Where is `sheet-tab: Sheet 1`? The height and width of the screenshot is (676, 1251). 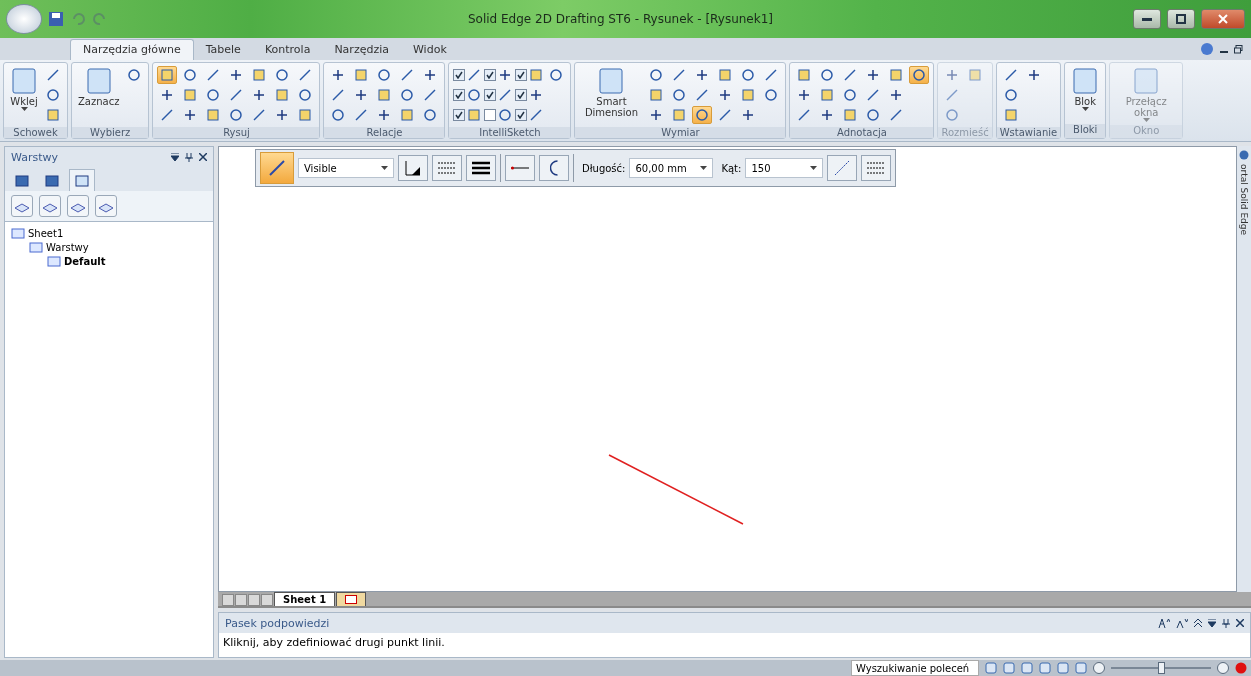 sheet-tab: Sheet 1 is located at coordinates (305, 599).